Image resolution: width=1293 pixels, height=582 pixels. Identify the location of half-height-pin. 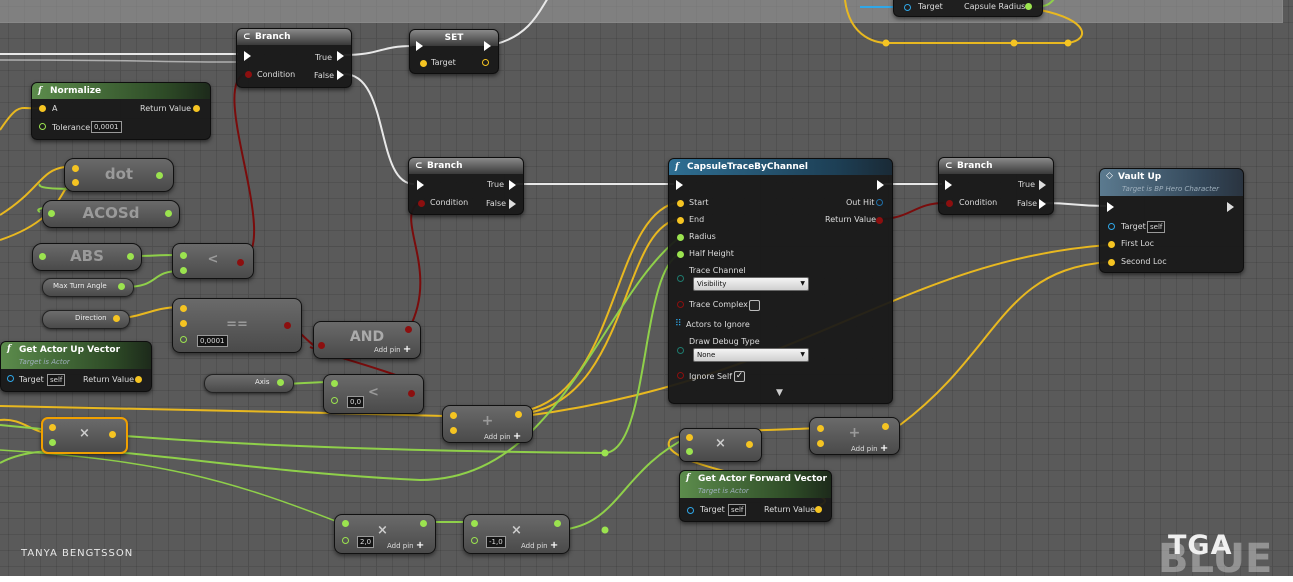
(680, 254).